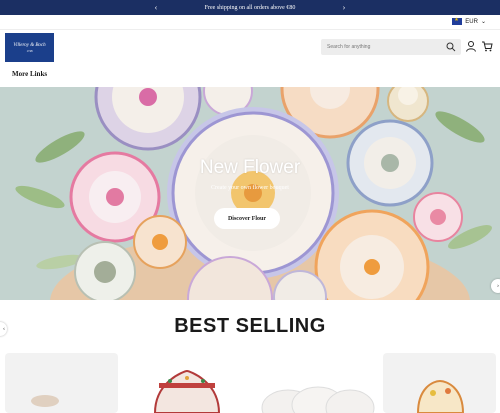  I want to click on currency-selector: EUR ⌄, so click(469, 21).